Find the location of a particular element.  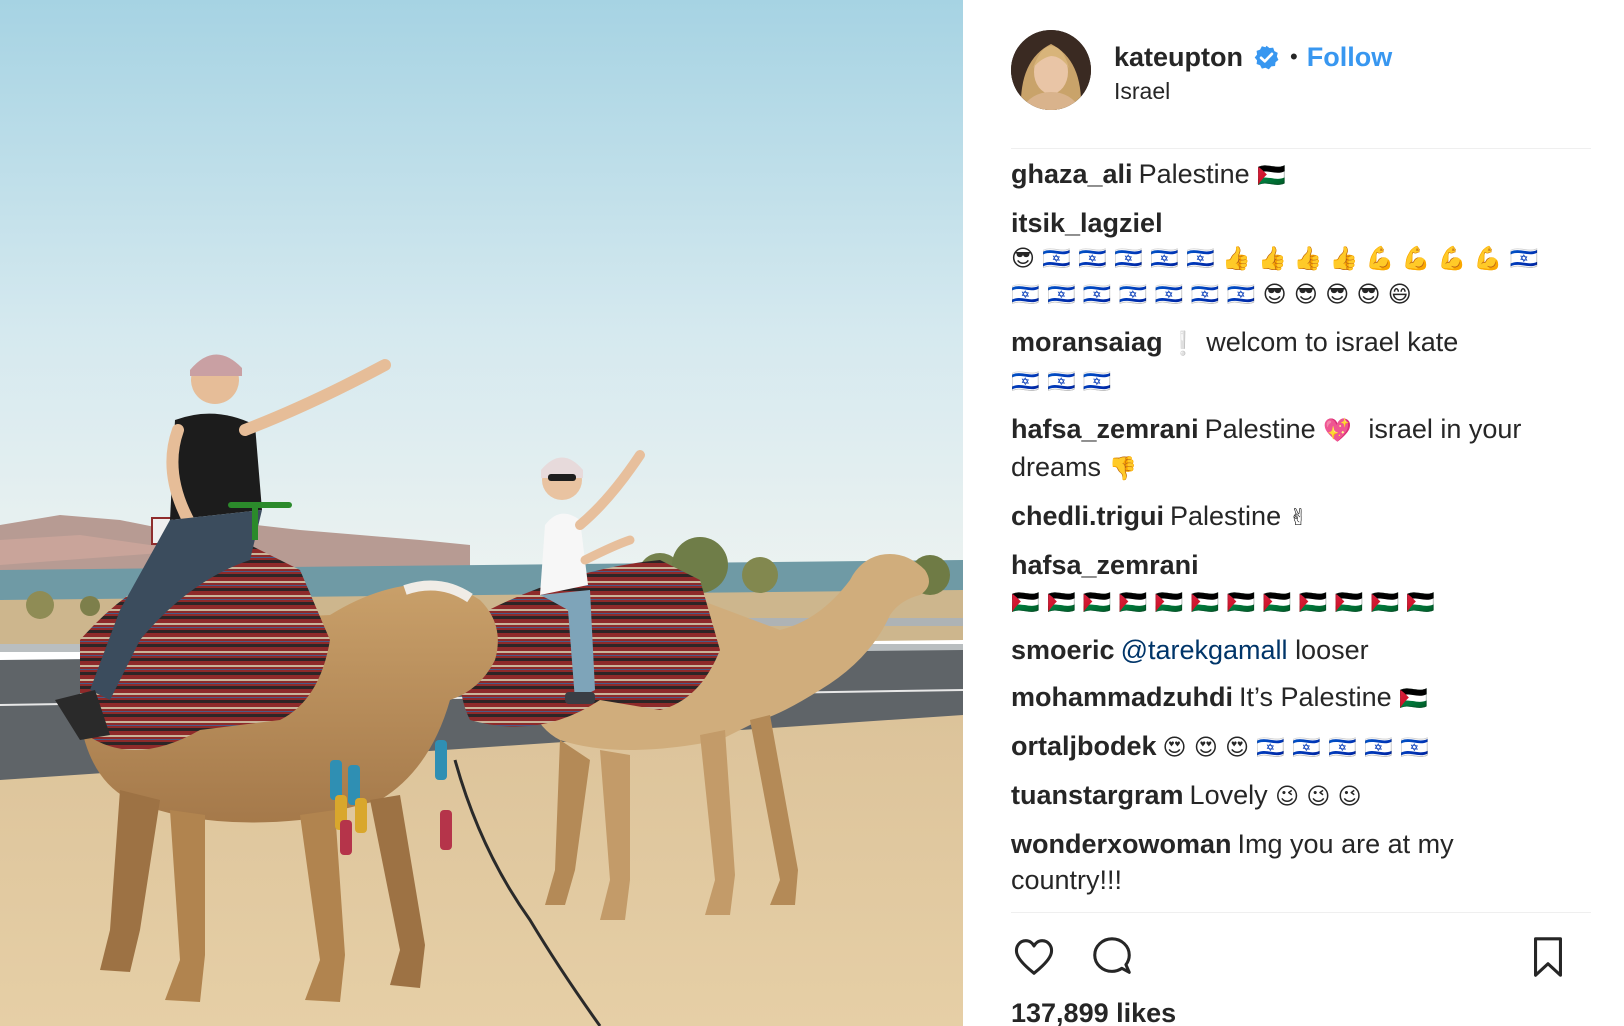

comment-emojis-trailing: 👎 is located at coordinates (1123, 469).